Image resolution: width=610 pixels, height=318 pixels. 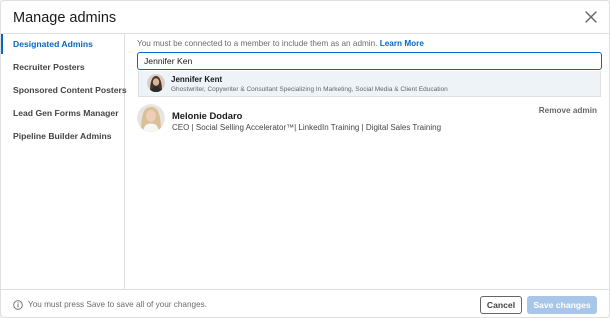 I want to click on sidebar-item-recruiter-posters: Recruiter Posters, so click(x=62, y=67).